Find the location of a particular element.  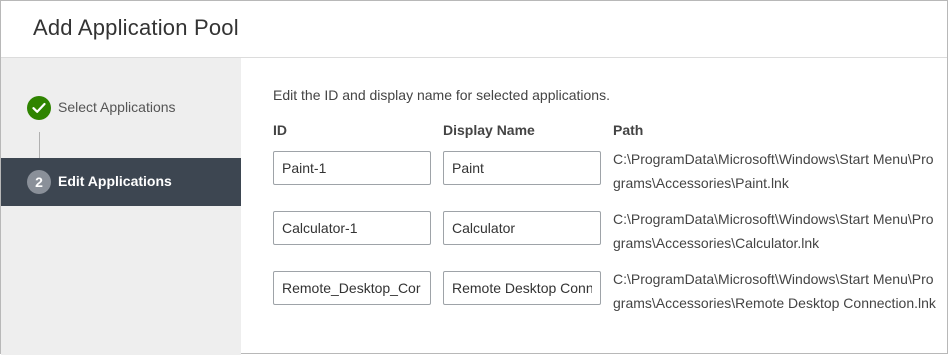

step-connector is located at coordinates (39, 145).